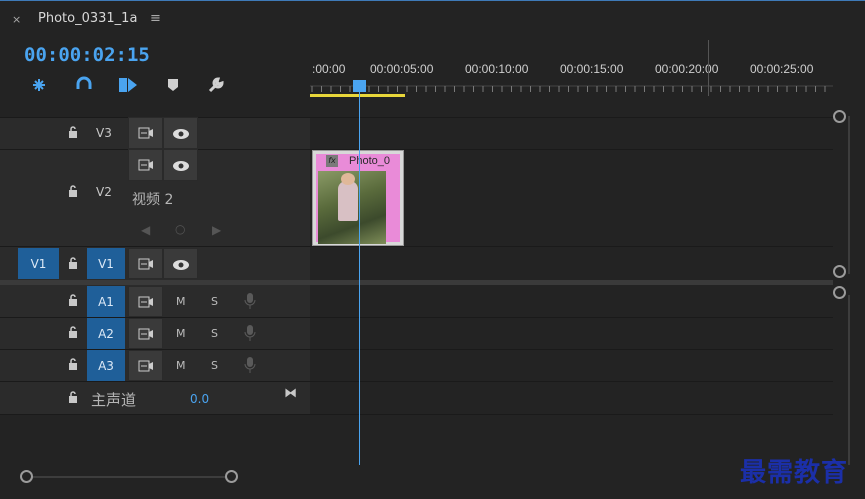 This screenshot has height=499, width=865. Describe the element at coordinates (402, 69) in the screenshot. I see `ruler-label: 00:00:05:00` at that location.